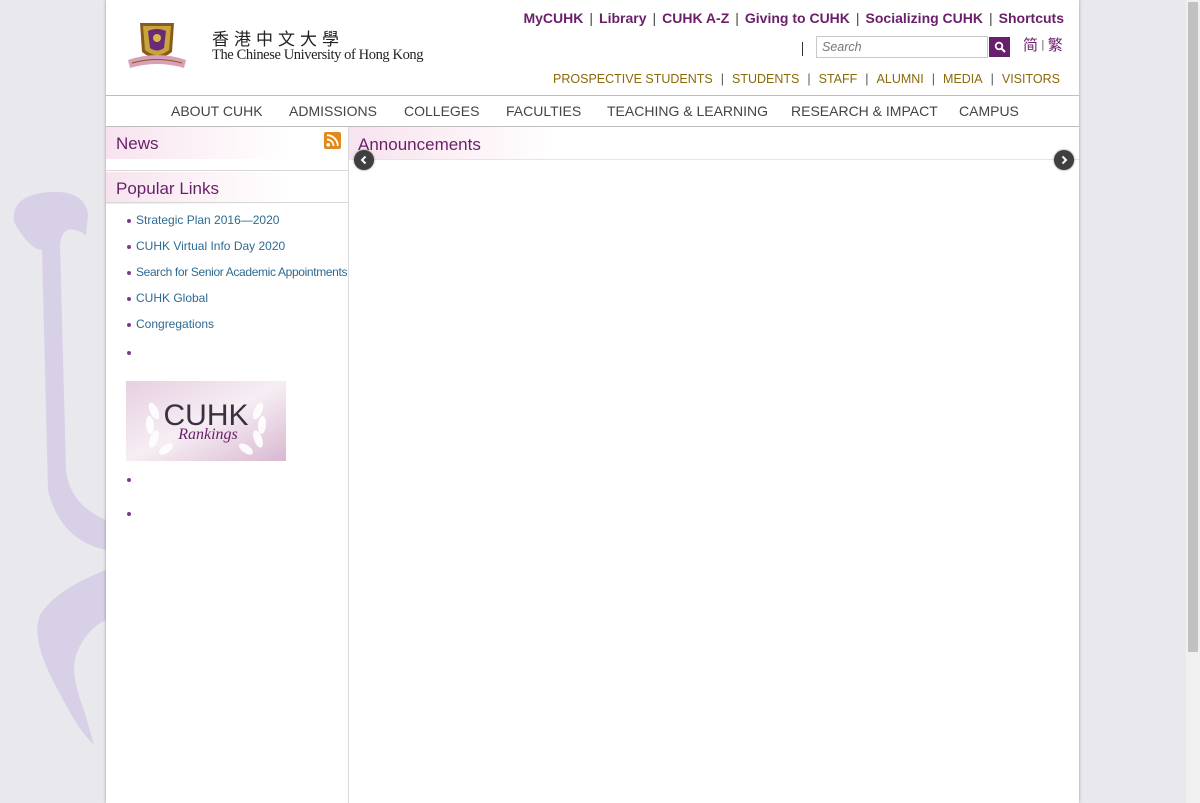 Image resolution: width=1200 pixels, height=803 pixels. I want to click on popular-links-title: Popular Links, so click(168, 188).